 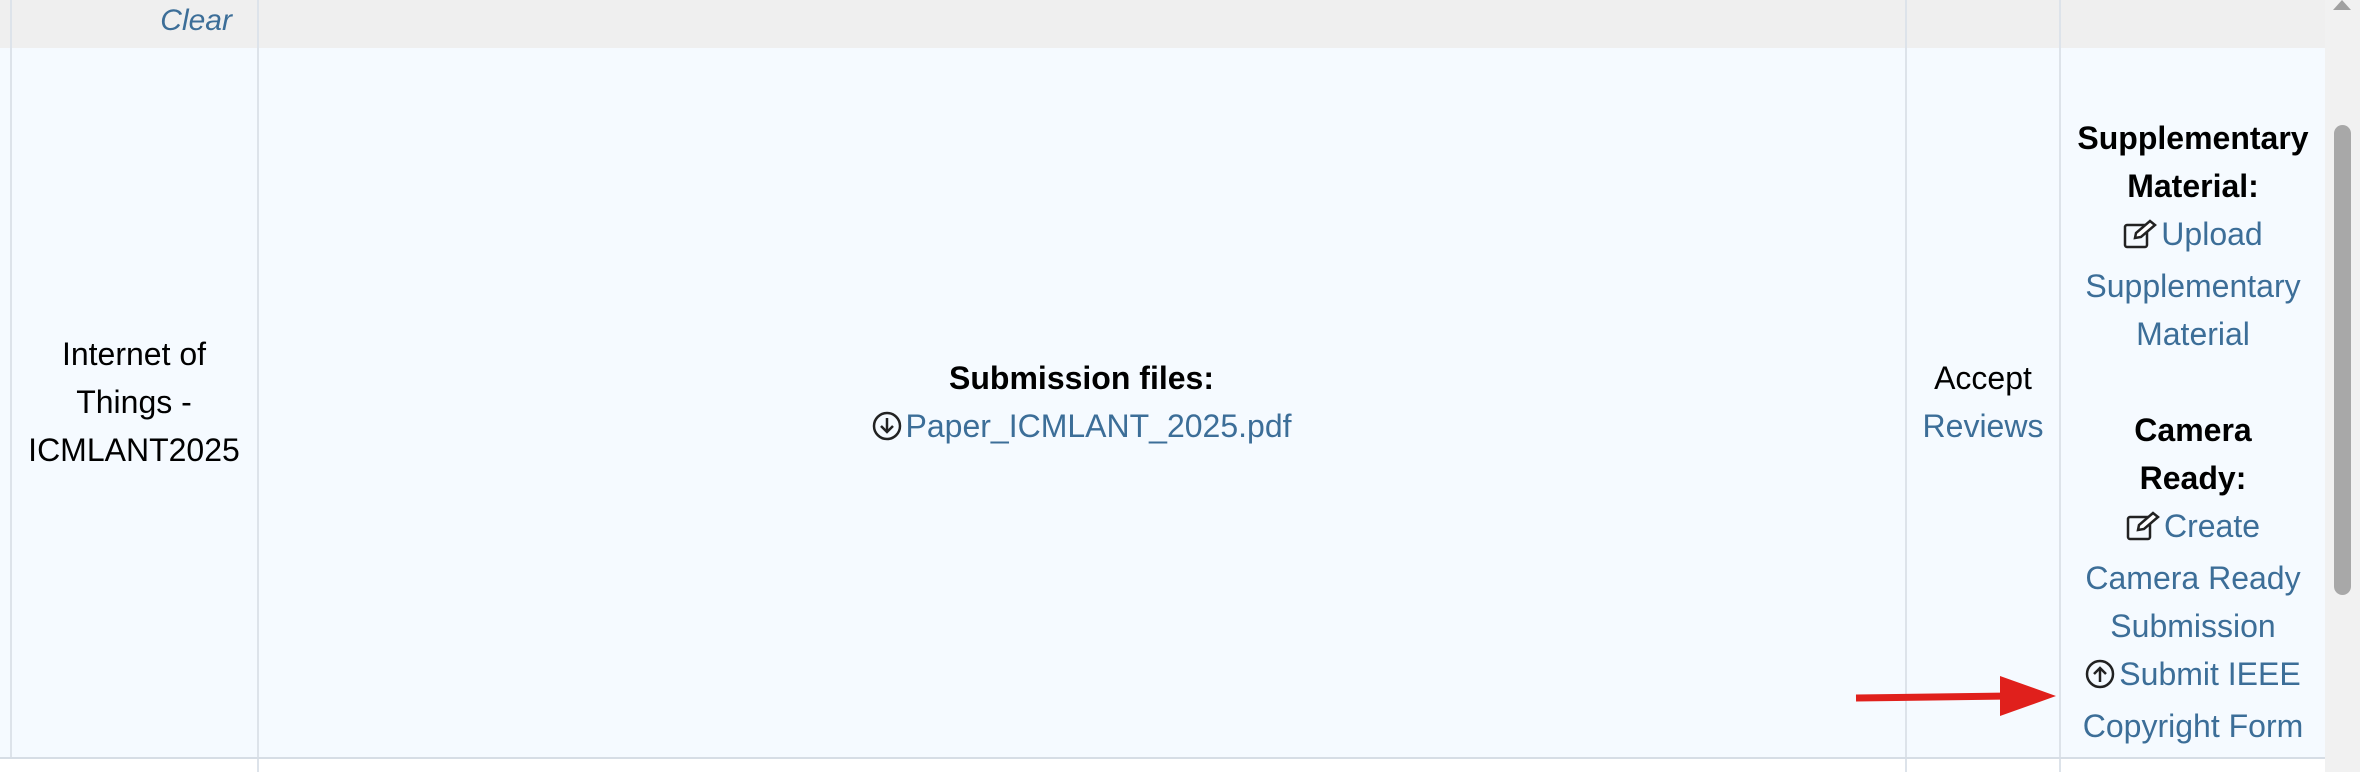 I want to click on submission-file-link: Paper_ICMLANT_2025.pdf, so click(x=1099, y=426).